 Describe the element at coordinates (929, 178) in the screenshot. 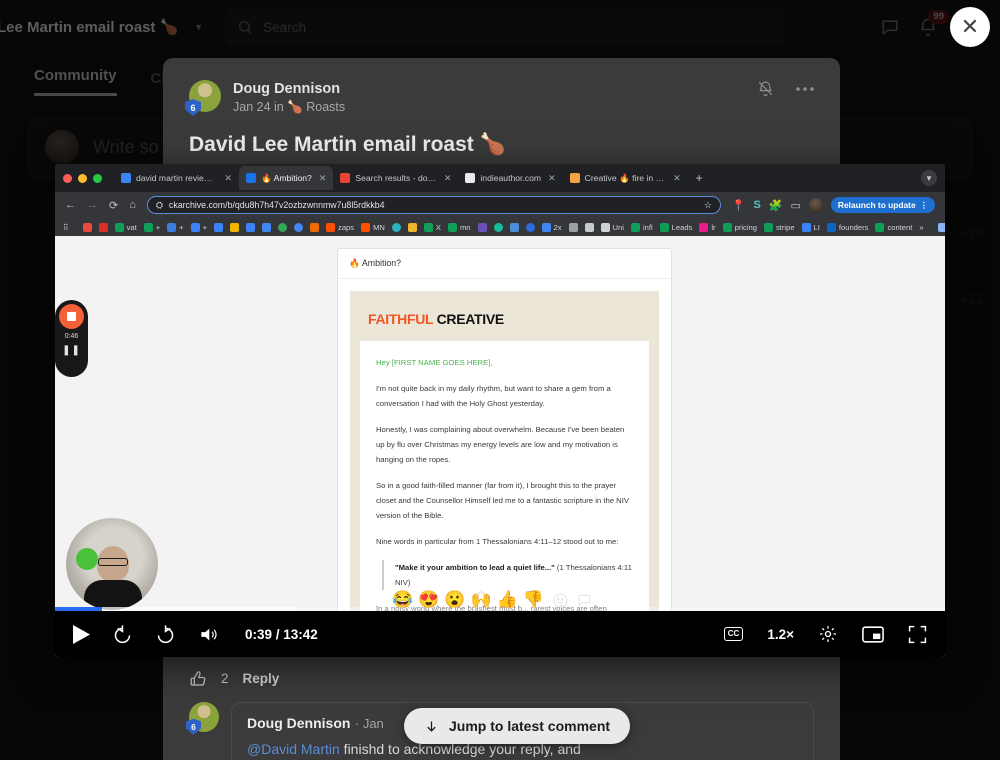

I see `tab-search-icon: ▼` at that location.